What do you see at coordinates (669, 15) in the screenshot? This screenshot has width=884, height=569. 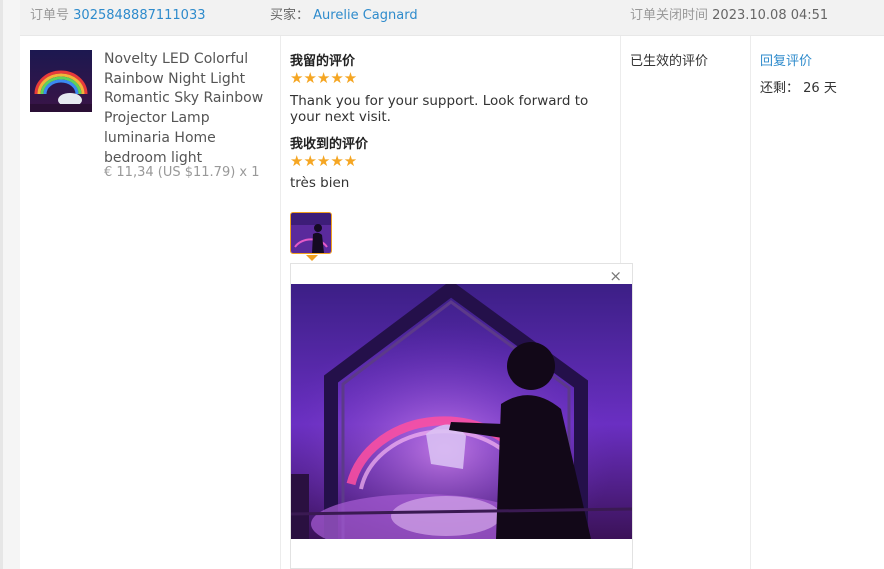 I see `closed-time-label: 订单关闭时间` at bounding box center [669, 15].